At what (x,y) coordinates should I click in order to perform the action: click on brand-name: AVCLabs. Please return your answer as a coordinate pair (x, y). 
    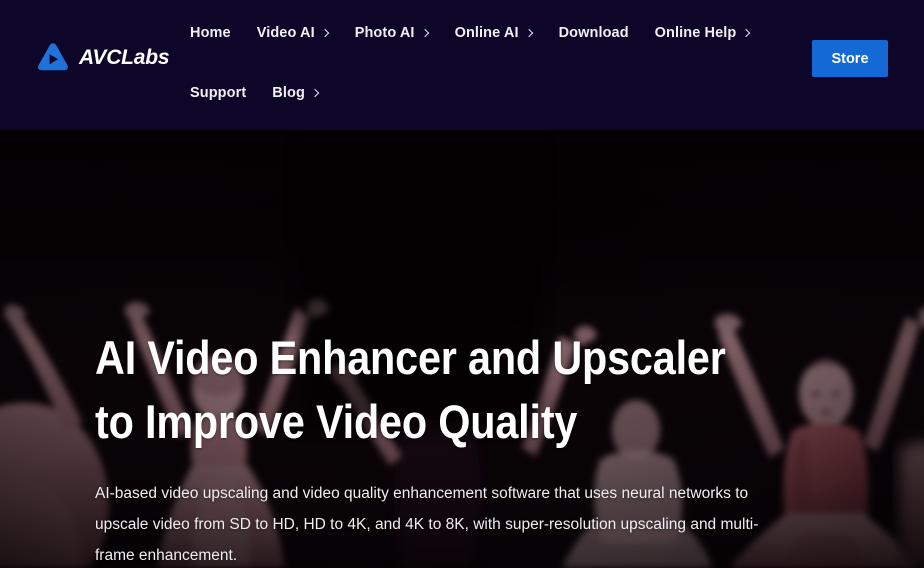
    Looking at the image, I should click on (124, 57).